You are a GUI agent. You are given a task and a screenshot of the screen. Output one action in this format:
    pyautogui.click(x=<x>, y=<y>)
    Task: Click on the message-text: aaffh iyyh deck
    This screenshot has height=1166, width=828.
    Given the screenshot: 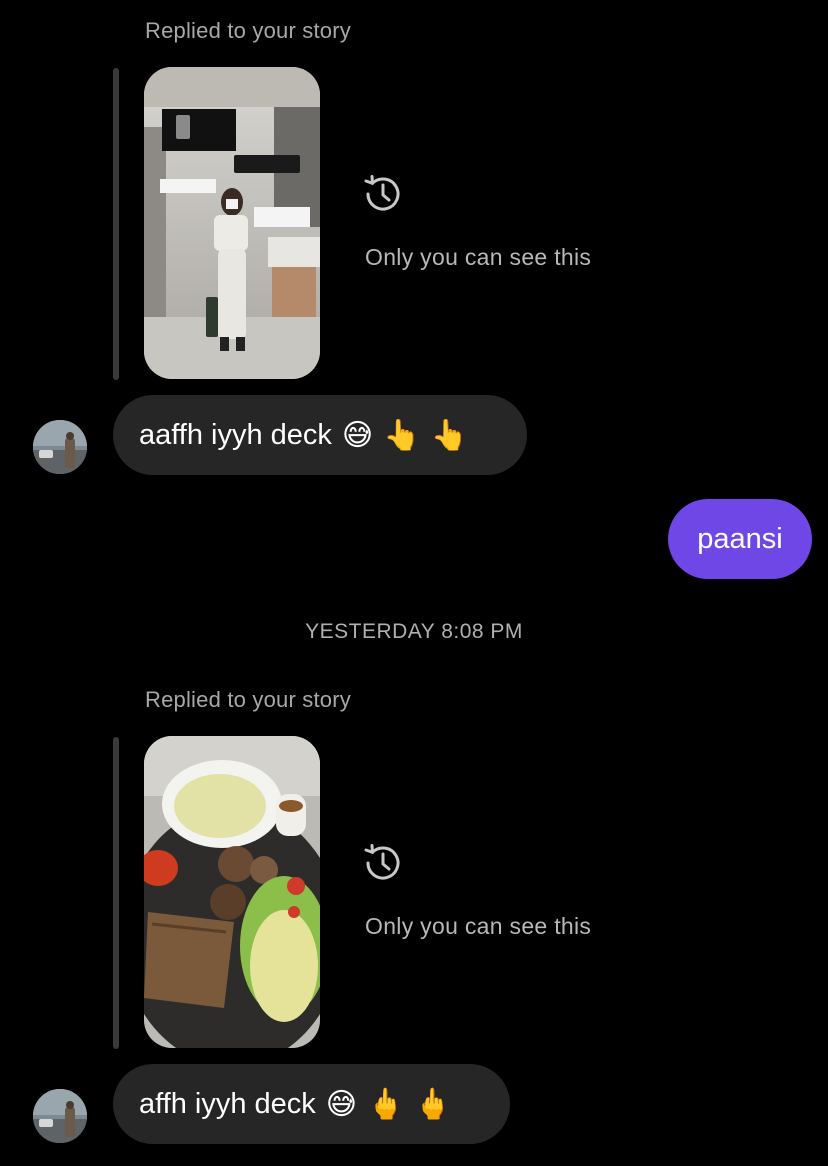 What is the action you would take?
    pyautogui.click(x=235, y=434)
    